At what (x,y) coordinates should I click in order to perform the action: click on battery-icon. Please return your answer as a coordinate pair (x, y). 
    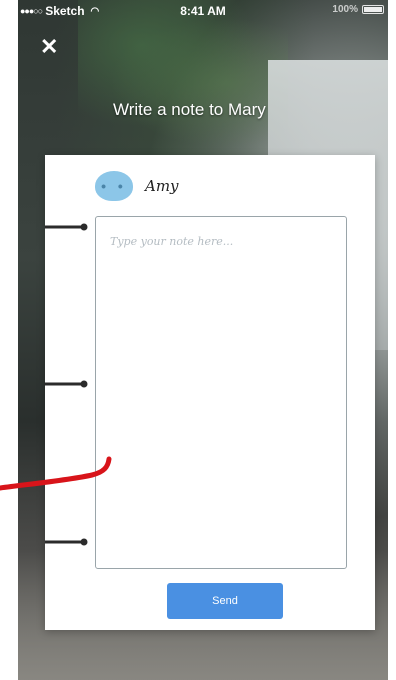
    Looking at the image, I should click on (373, 9).